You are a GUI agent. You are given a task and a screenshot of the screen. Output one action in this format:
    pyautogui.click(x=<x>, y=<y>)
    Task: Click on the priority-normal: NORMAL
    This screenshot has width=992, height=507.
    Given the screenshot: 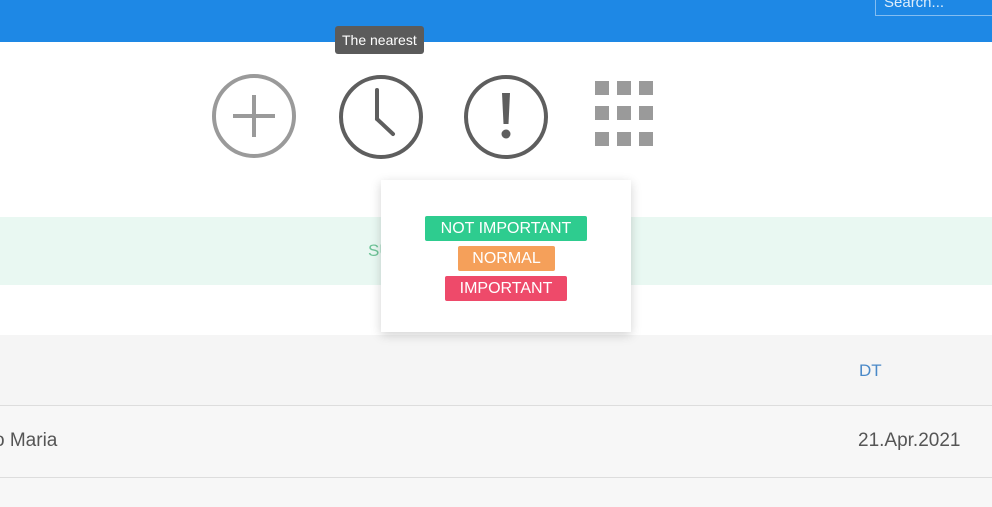 What is the action you would take?
    pyautogui.click(x=506, y=258)
    